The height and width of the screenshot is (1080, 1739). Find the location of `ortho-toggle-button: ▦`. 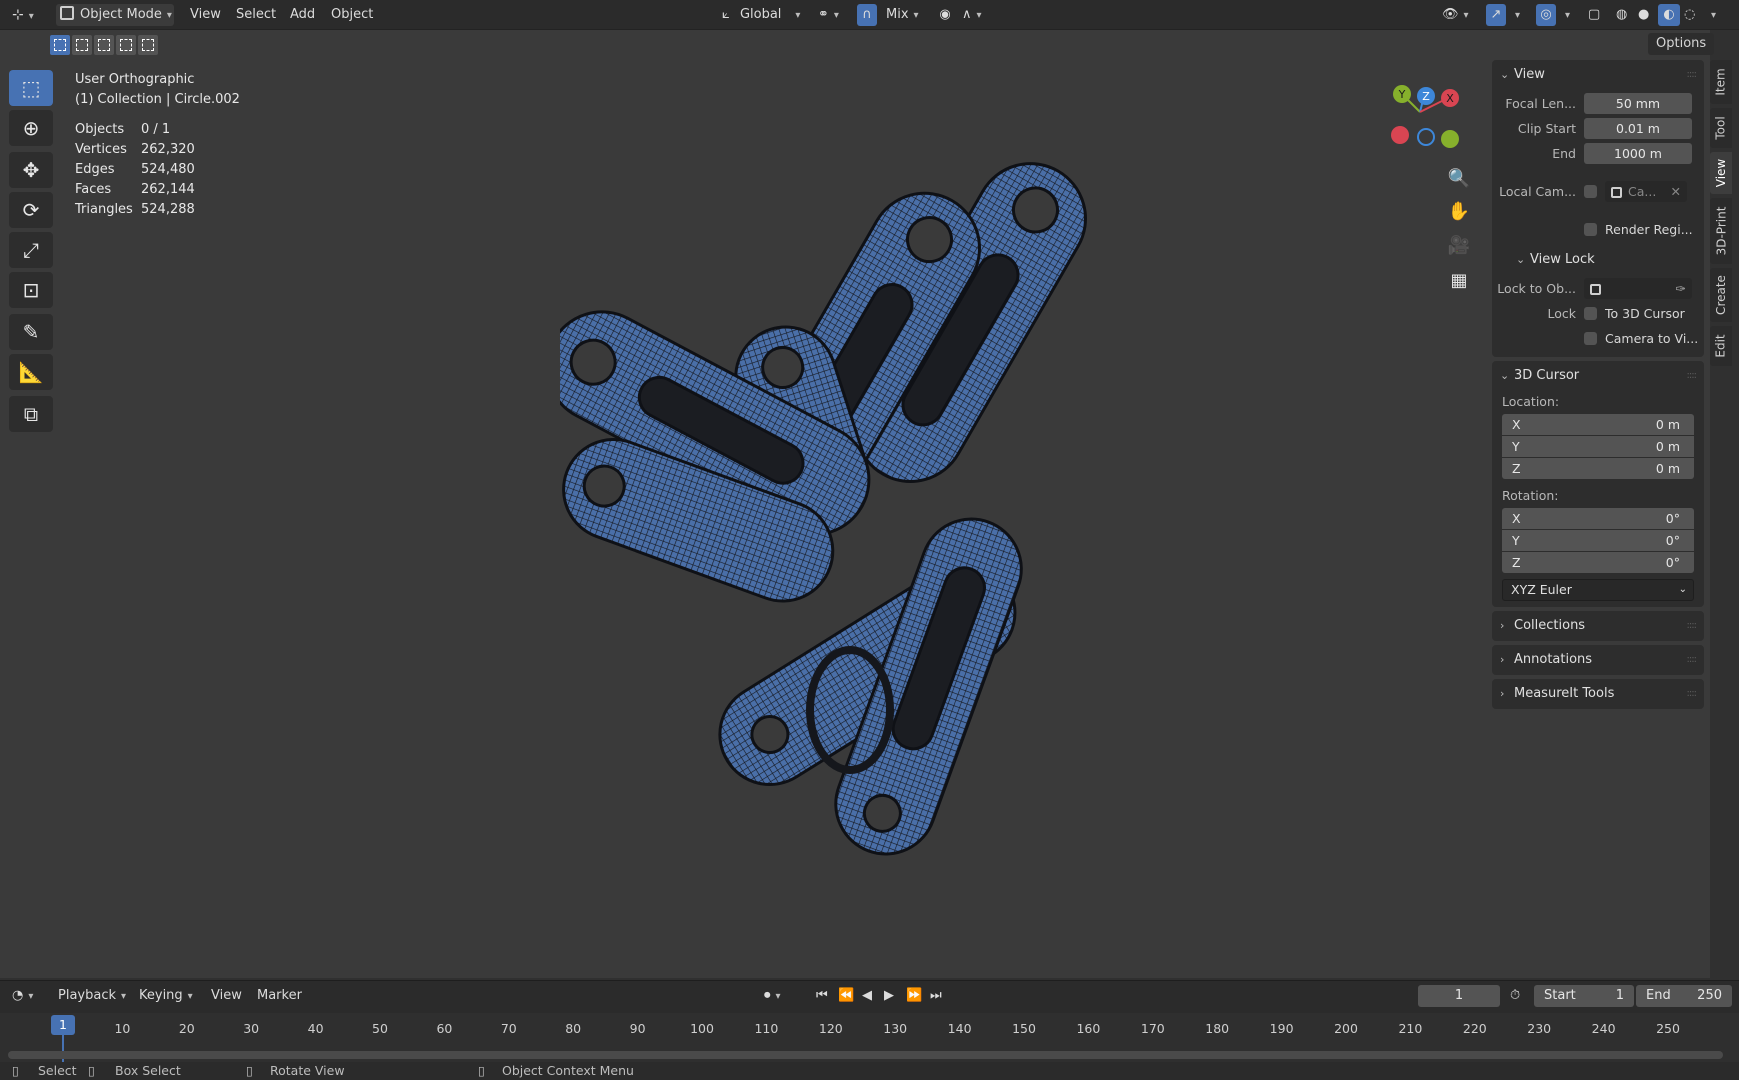

ortho-toggle-button: ▦ is located at coordinates (1459, 280).